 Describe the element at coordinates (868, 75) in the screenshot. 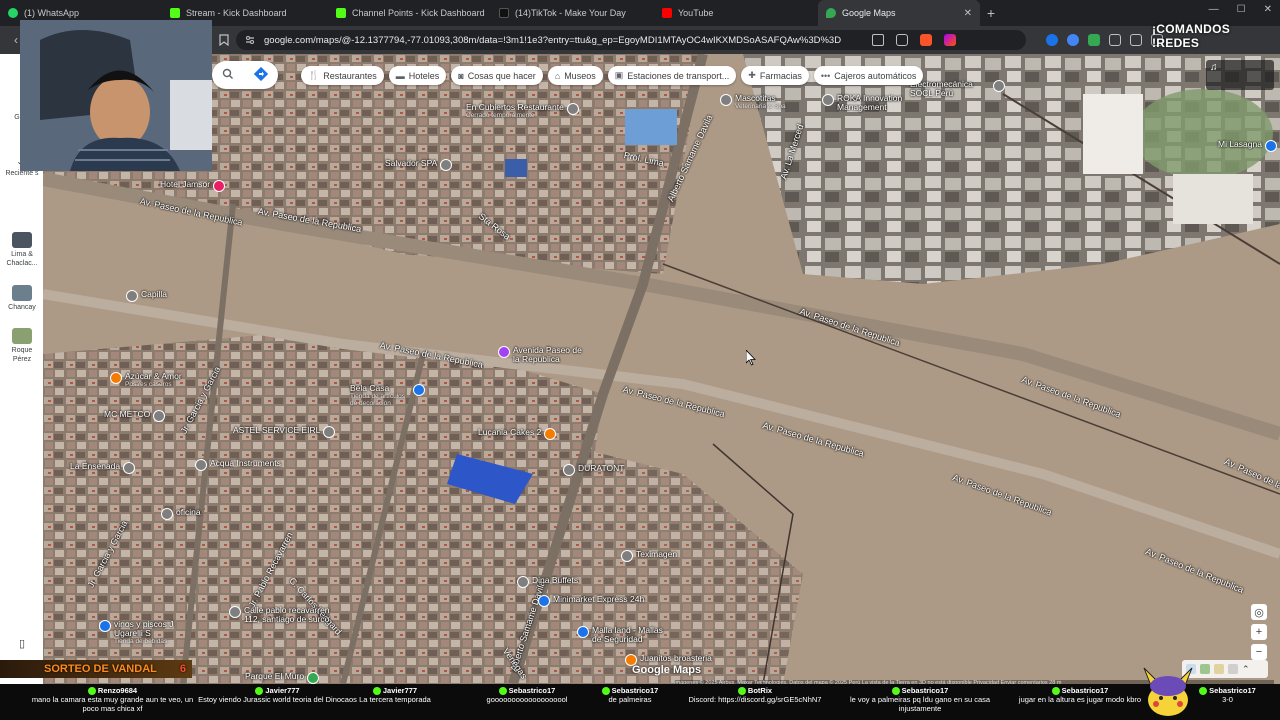

I see `chip-atms: ••• Cajeros automáticos` at that location.